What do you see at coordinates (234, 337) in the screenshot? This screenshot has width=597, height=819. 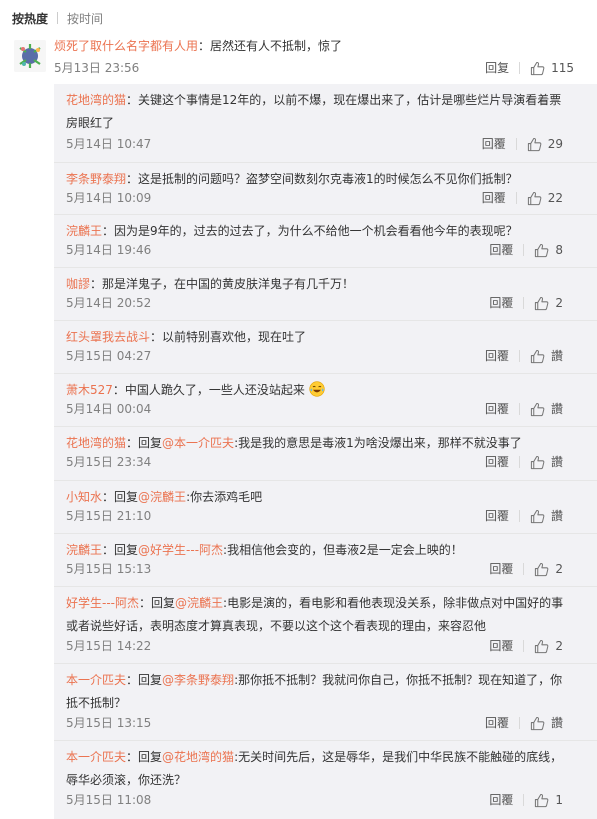 I see `reply-text: 以前特别喜欢他，现在吐了` at bounding box center [234, 337].